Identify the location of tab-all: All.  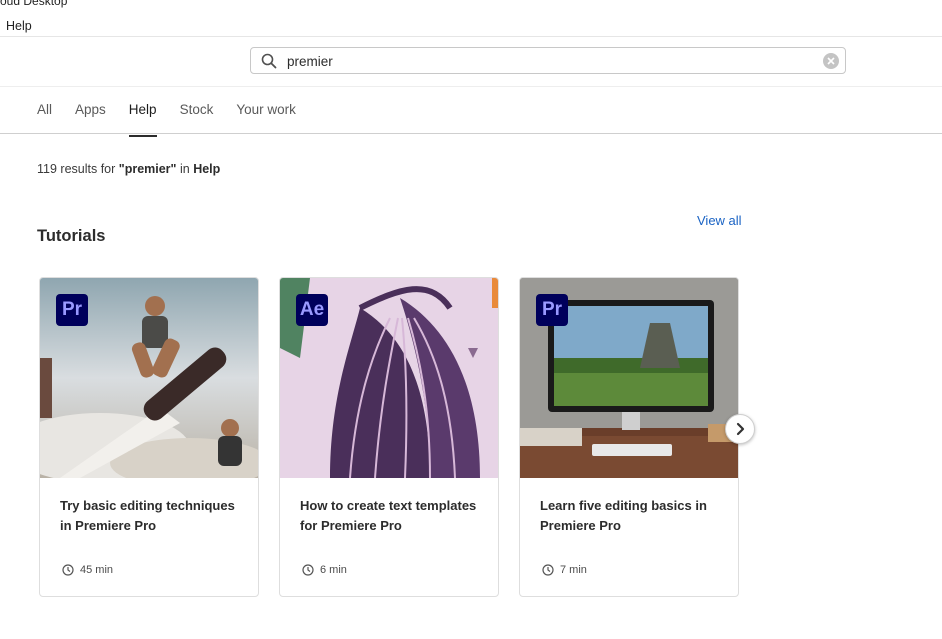
(44, 114).